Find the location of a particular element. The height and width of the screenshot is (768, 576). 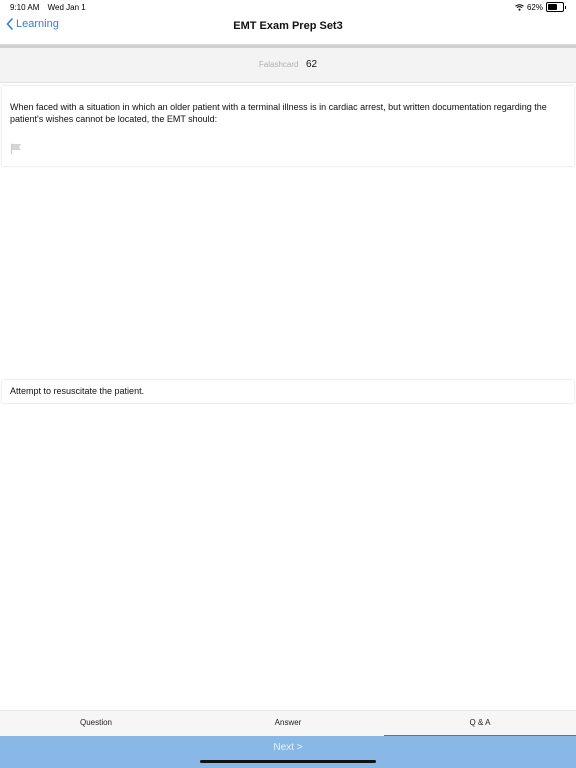

flashcard-header: Falashcard 62 is located at coordinates (288, 65).